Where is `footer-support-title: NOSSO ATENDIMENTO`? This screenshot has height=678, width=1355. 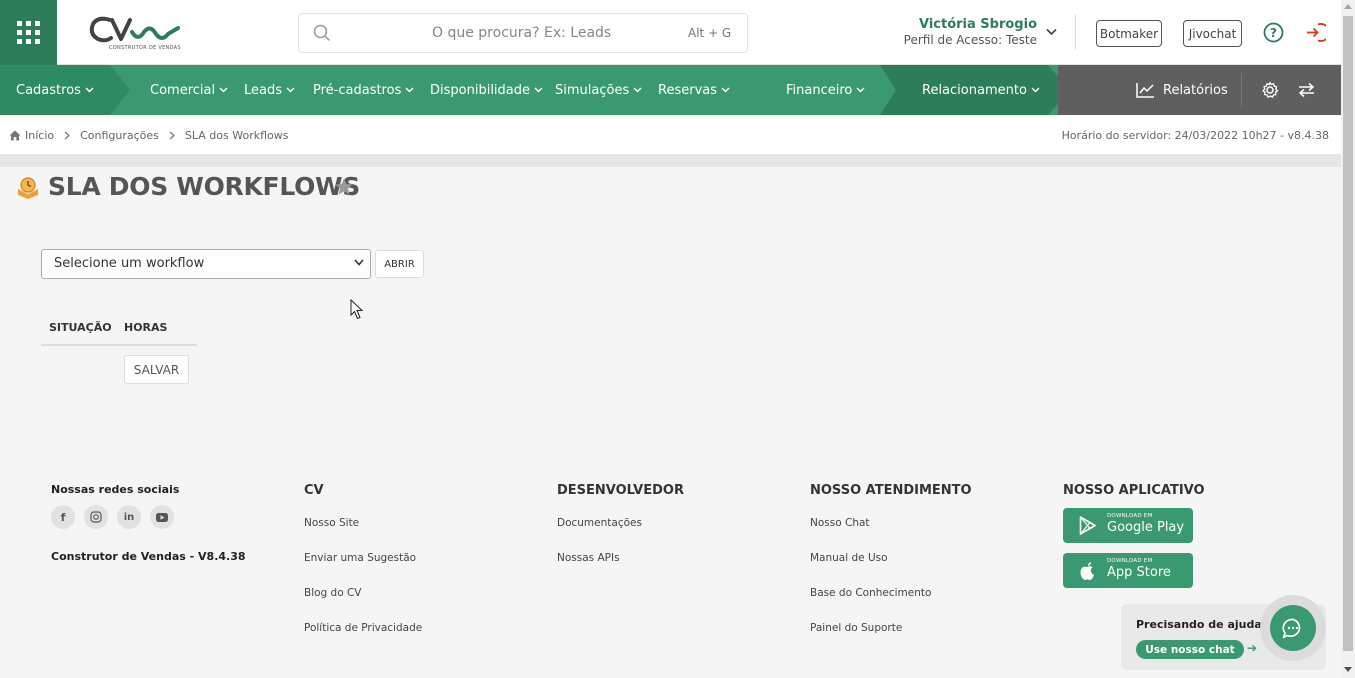 footer-support-title: NOSSO ATENDIMENTO is located at coordinates (891, 490).